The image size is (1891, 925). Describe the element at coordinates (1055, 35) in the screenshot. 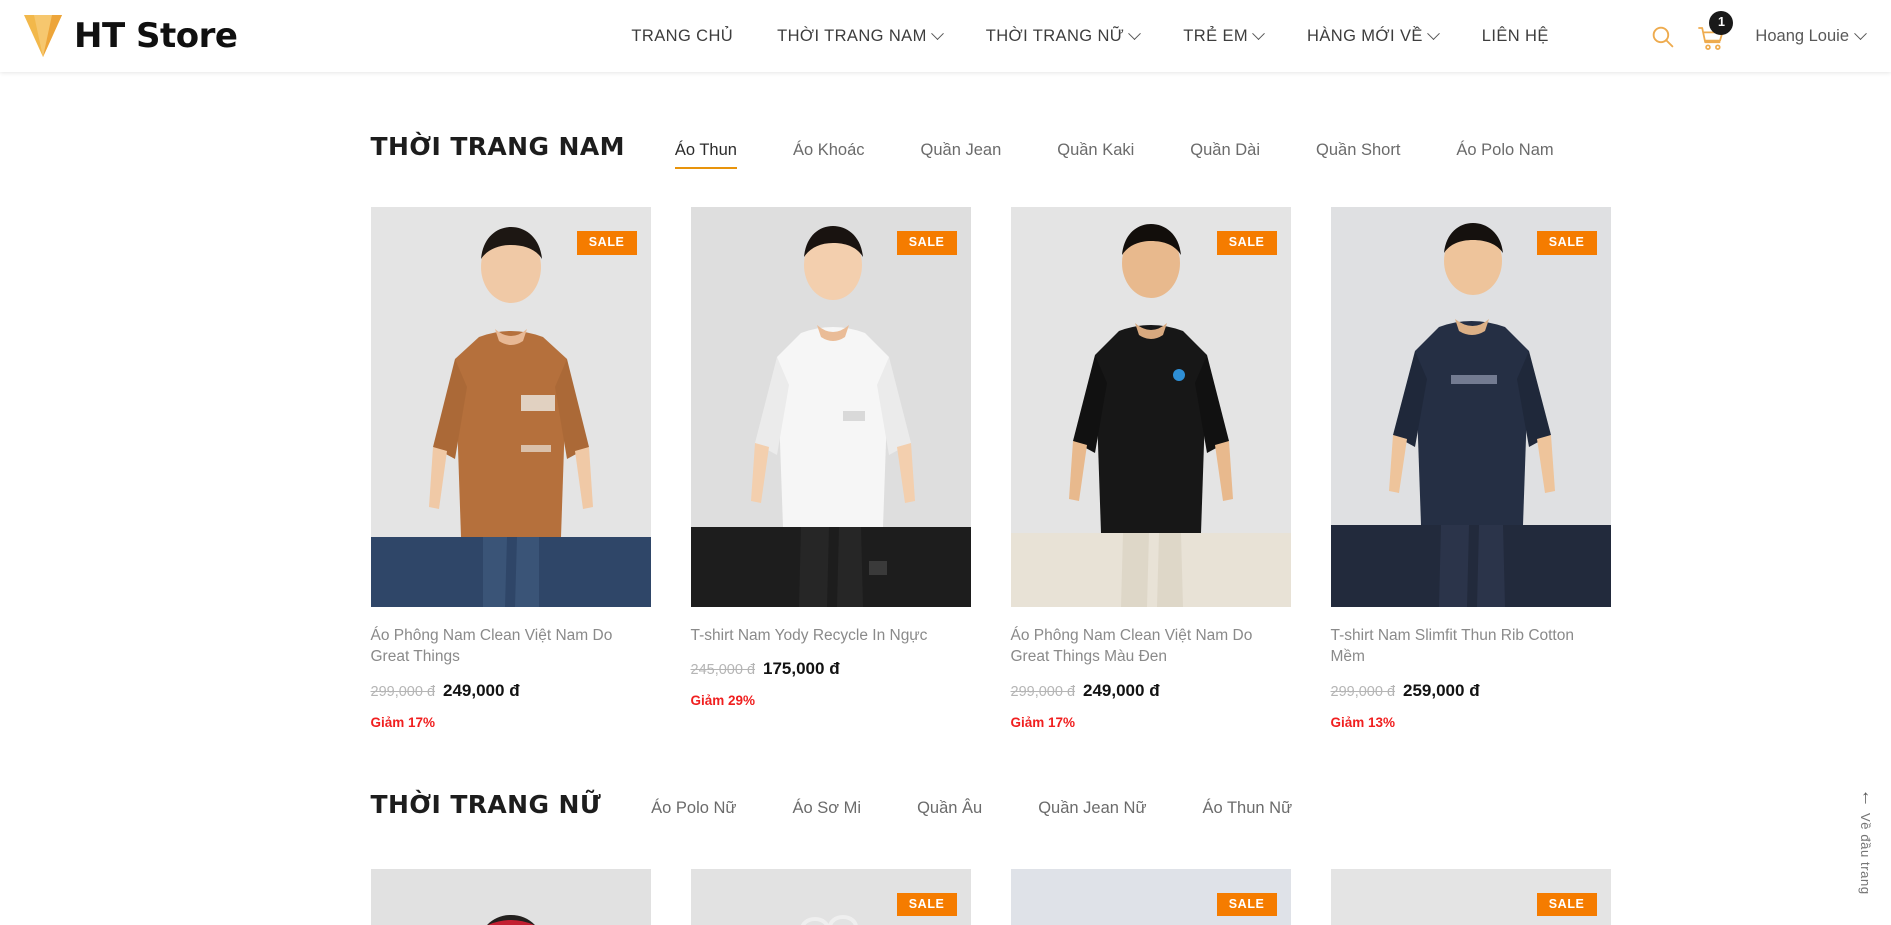

I see `nav-label: THỜI TRANG NỮ` at that location.